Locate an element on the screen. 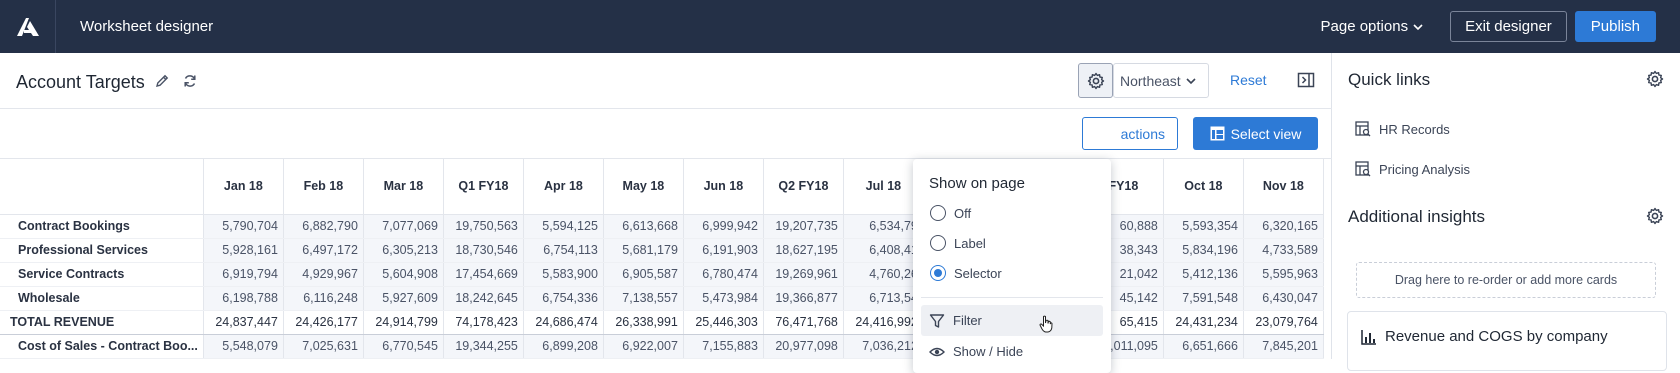  table-cell: 6,497,172 is located at coordinates (323, 250).